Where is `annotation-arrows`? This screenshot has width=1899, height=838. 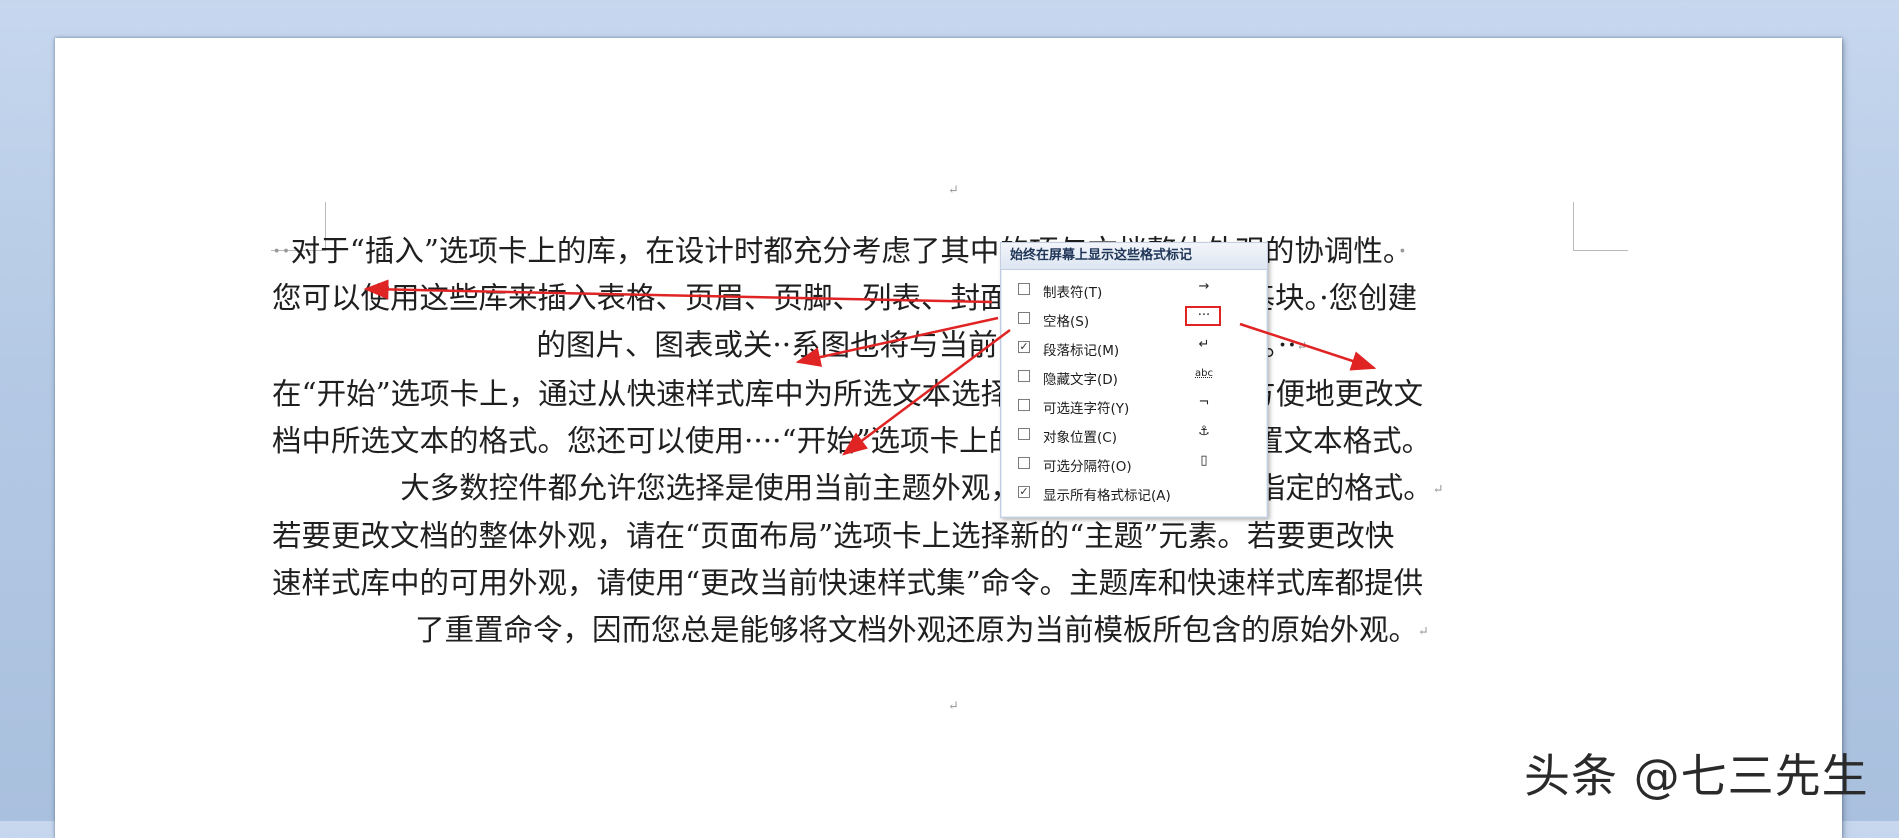 annotation-arrows is located at coordinates (870, 367).